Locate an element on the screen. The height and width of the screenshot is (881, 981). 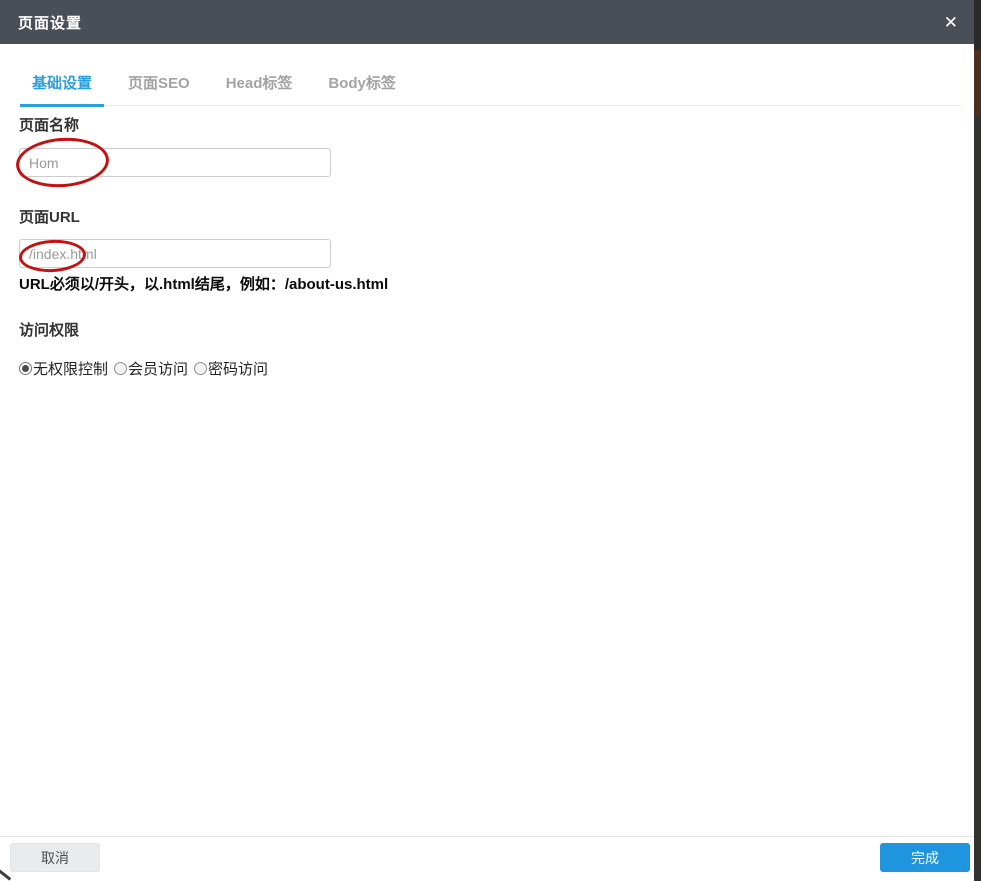
tab-basic-settings: 基础设置 is located at coordinates (62, 86).